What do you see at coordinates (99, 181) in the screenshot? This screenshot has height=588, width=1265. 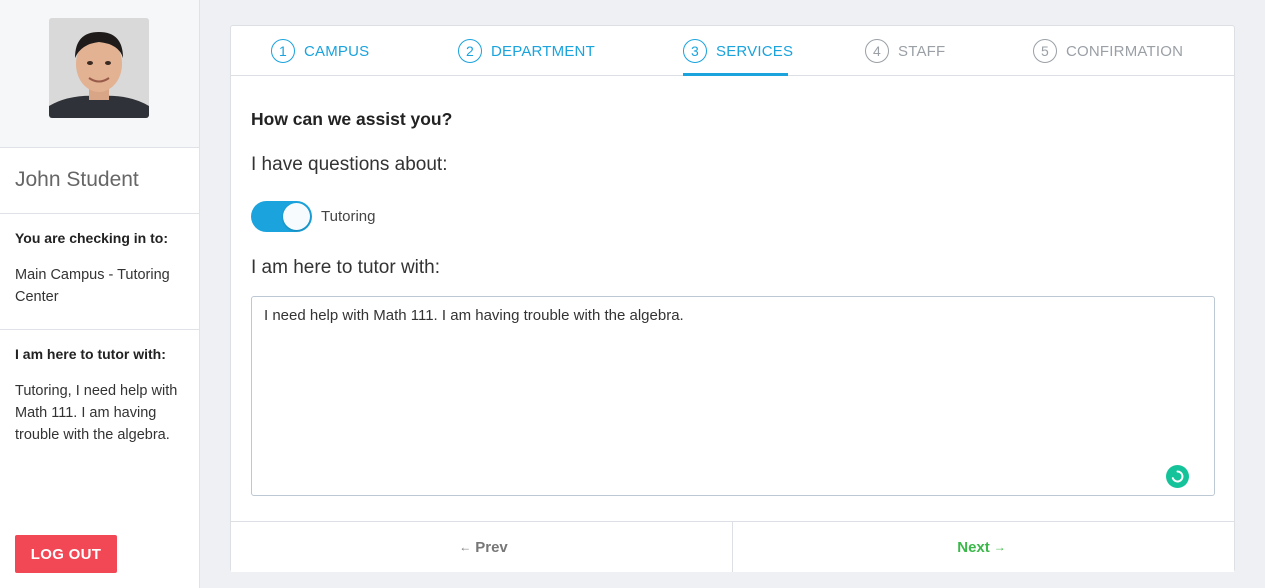 I see `student-name: John Student` at bounding box center [99, 181].